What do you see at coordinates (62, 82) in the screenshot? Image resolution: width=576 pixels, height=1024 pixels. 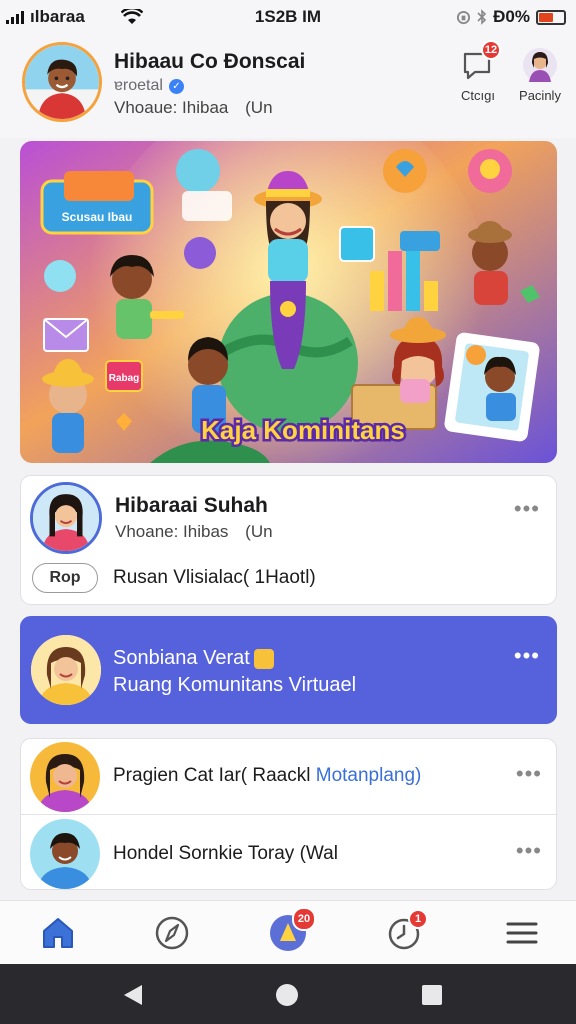 I see `profile-avatar` at bounding box center [62, 82].